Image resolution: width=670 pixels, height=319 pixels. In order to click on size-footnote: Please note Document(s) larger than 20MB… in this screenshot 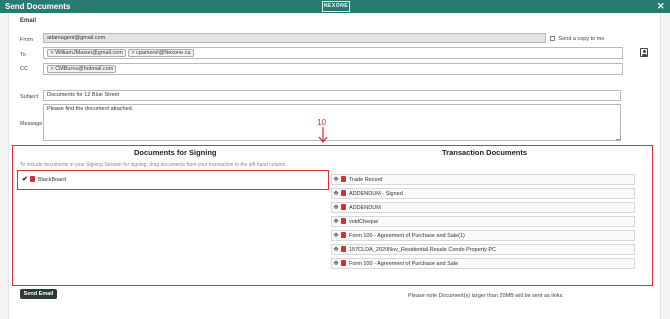, I will do `click(486, 296)`.